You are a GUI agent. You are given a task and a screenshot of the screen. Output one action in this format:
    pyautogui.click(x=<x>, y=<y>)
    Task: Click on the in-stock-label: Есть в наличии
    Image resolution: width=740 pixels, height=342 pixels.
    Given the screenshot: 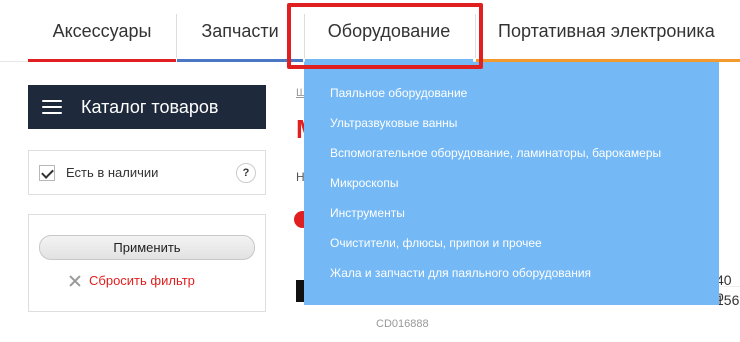 What is the action you would take?
    pyautogui.click(x=112, y=172)
    